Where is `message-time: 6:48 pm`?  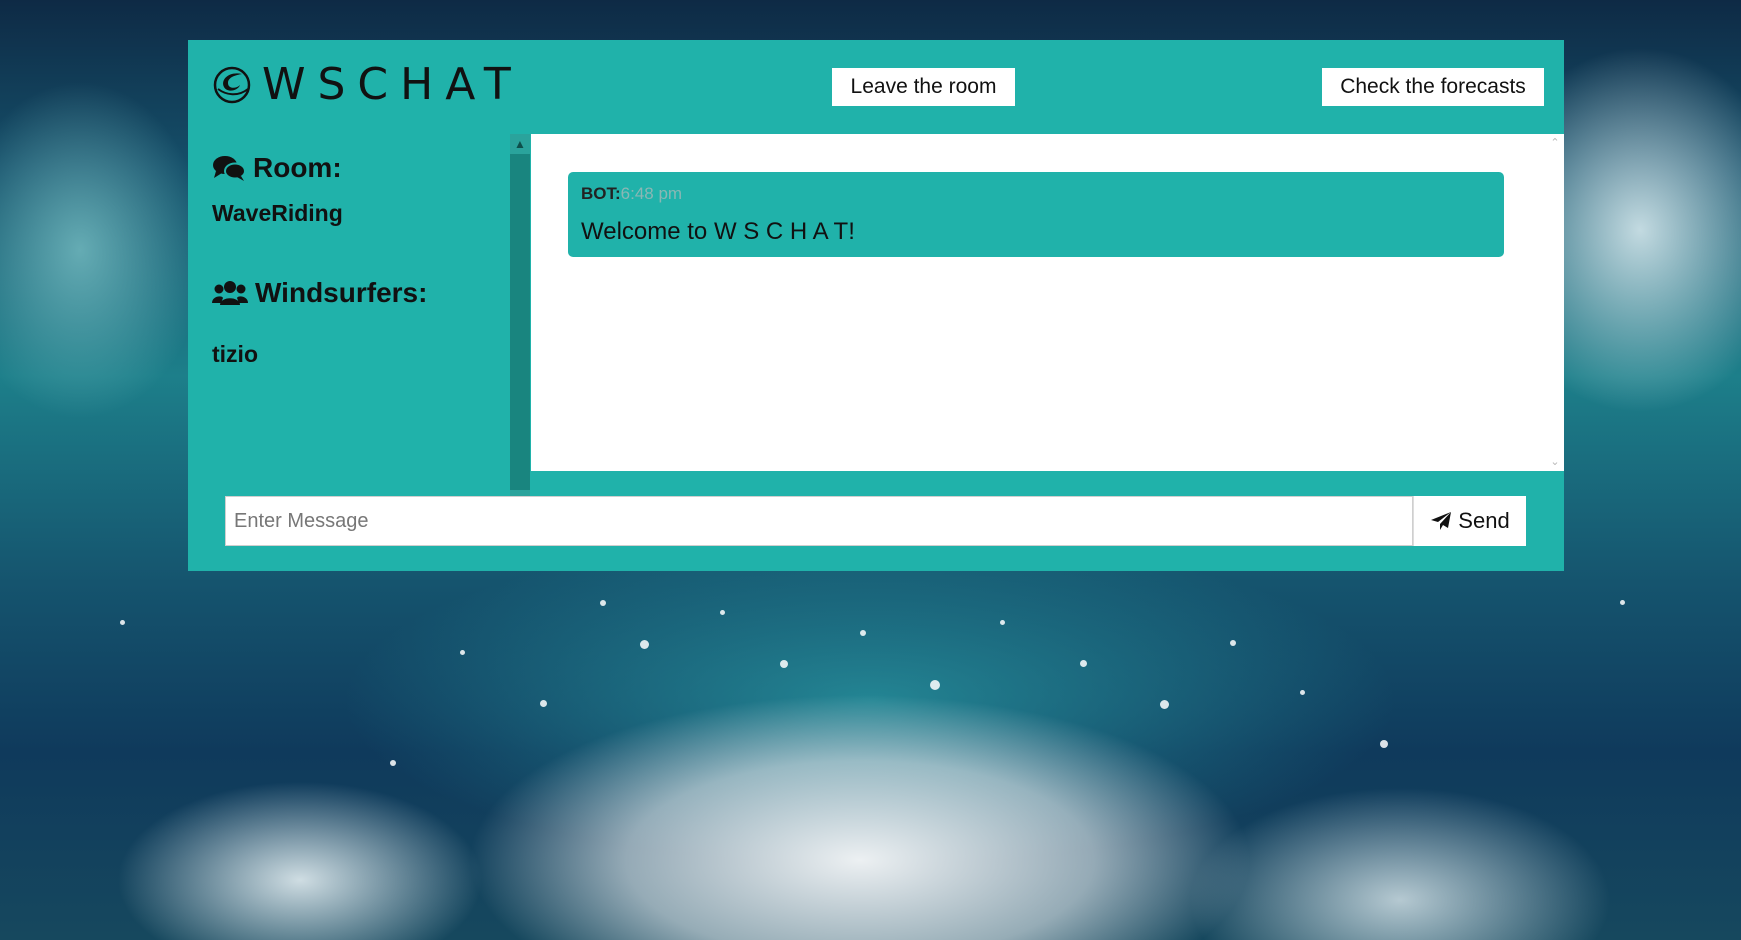 message-time: 6:48 pm is located at coordinates (651, 193).